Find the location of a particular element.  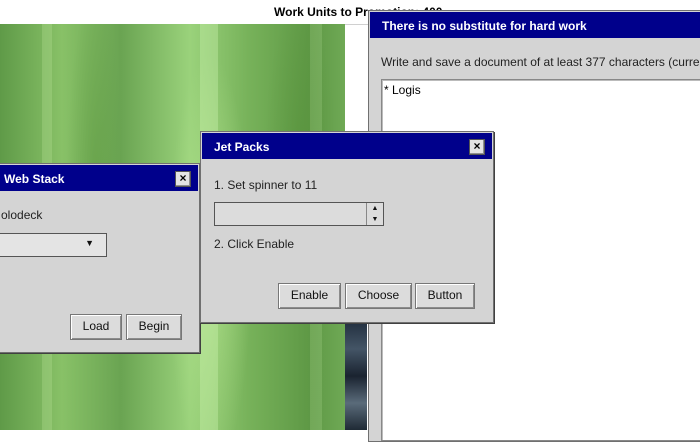

spin-down-icon: ▼ is located at coordinates (375, 219).